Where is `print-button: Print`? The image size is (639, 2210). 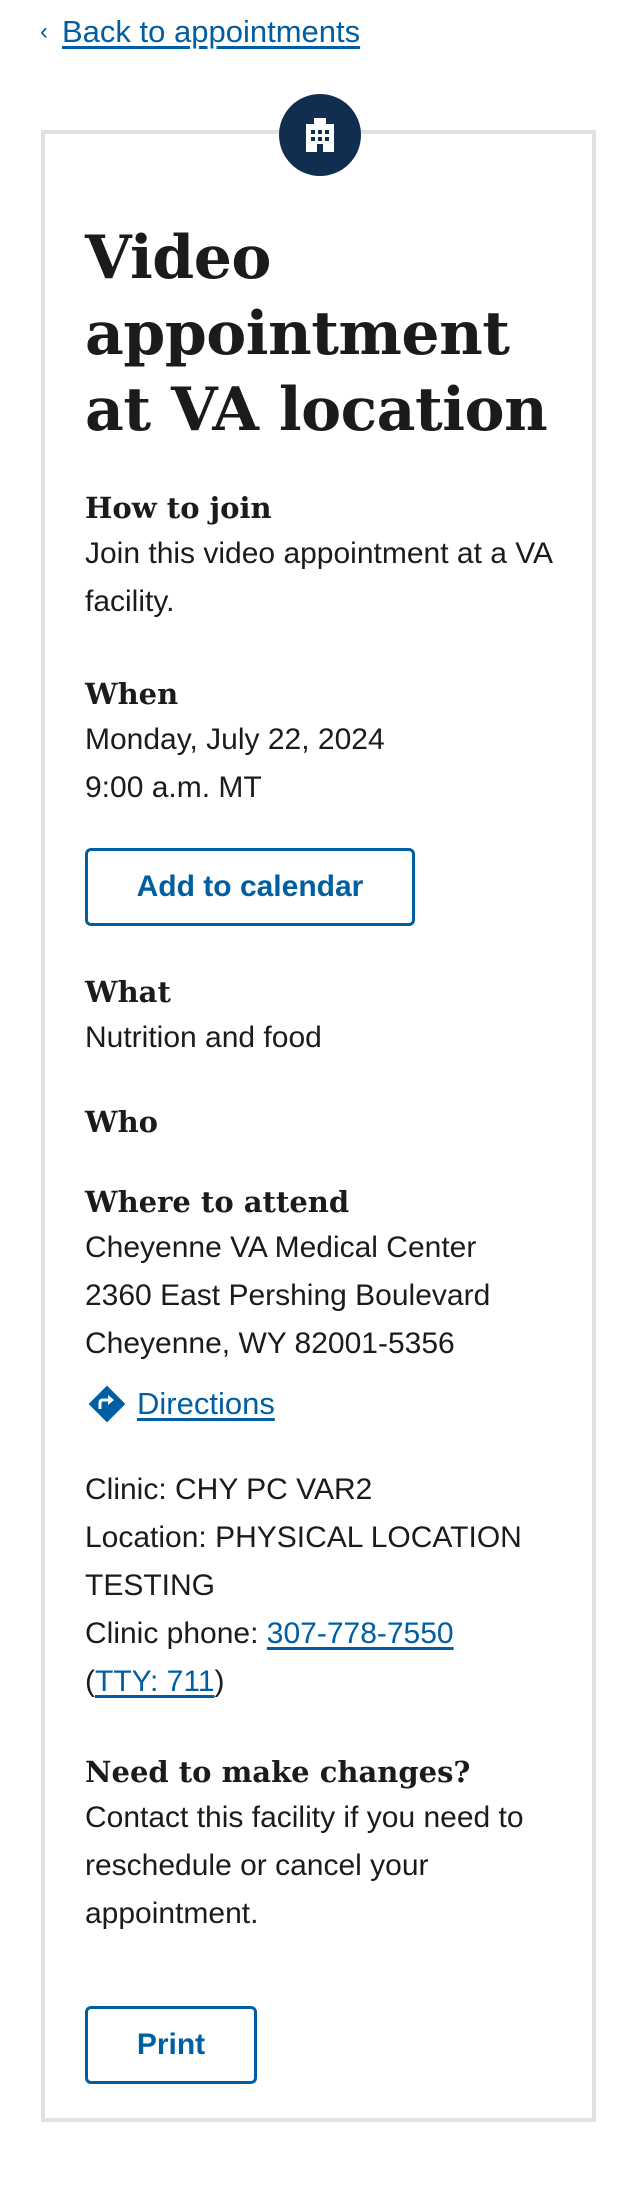 print-button: Print is located at coordinates (171, 2045).